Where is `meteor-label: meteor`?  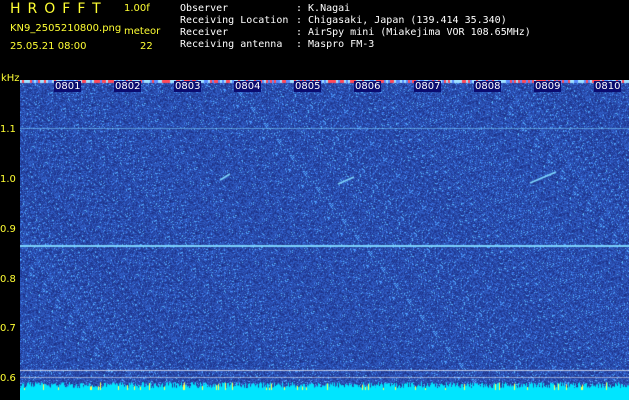
meteor-label: meteor is located at coordinates (142, 31).